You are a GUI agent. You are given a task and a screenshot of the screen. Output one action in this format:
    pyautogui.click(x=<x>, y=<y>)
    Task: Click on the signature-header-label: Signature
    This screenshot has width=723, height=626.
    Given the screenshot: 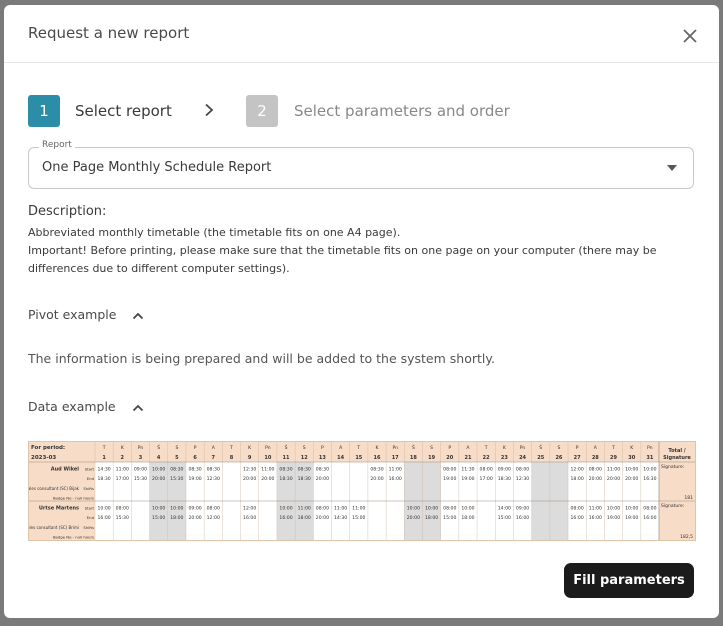 What is the action you would take?
    pyautogui.click(x=677, y=458)
    